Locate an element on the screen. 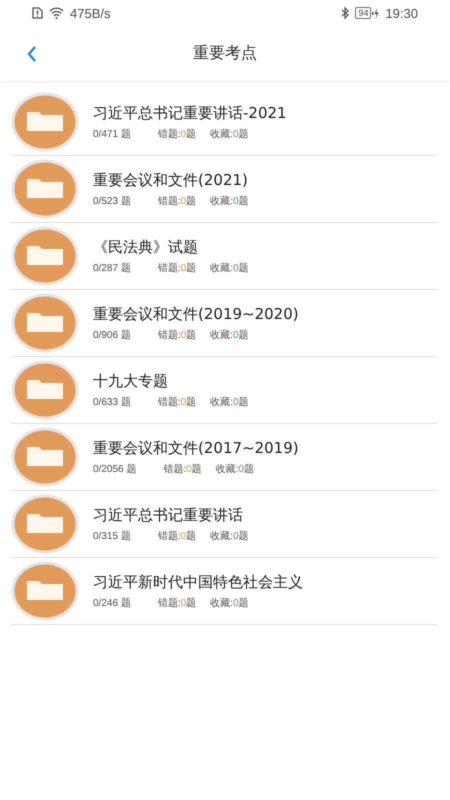  battery-level: 94 is located at coordinates (363, 13).